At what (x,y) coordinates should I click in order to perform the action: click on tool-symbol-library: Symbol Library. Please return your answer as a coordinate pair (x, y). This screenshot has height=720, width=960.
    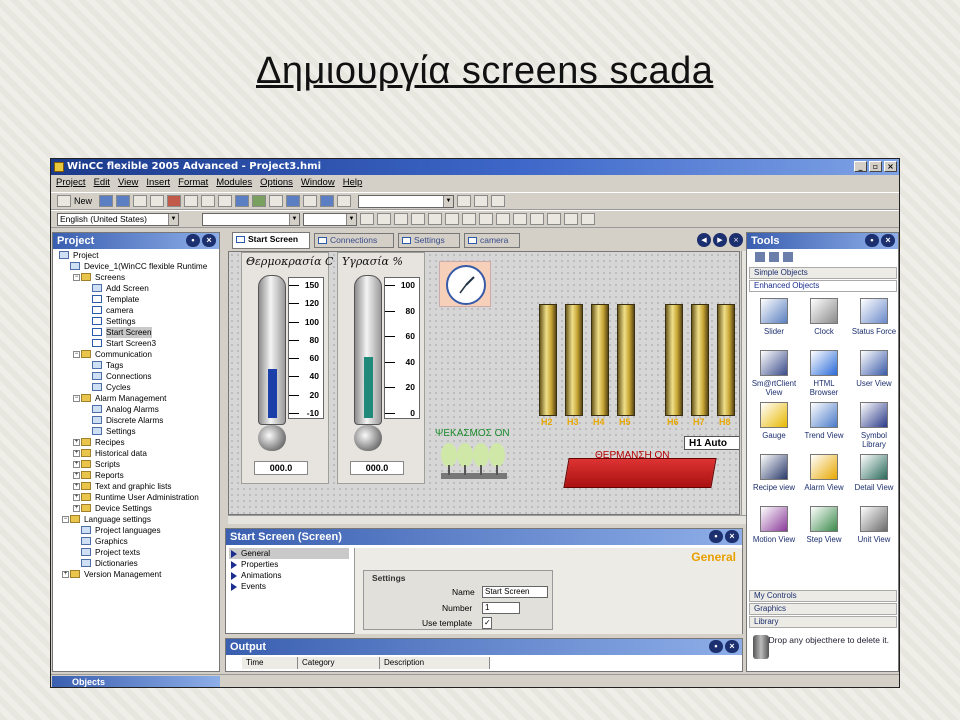
    Looking at the image, I should click on (874, 429).